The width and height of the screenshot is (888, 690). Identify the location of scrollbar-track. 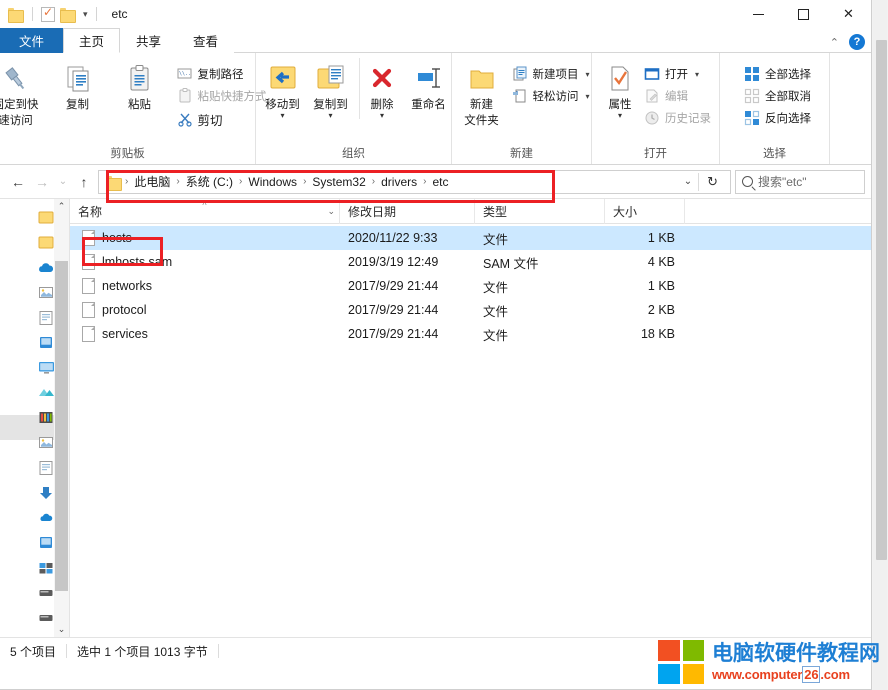
(880, 345).